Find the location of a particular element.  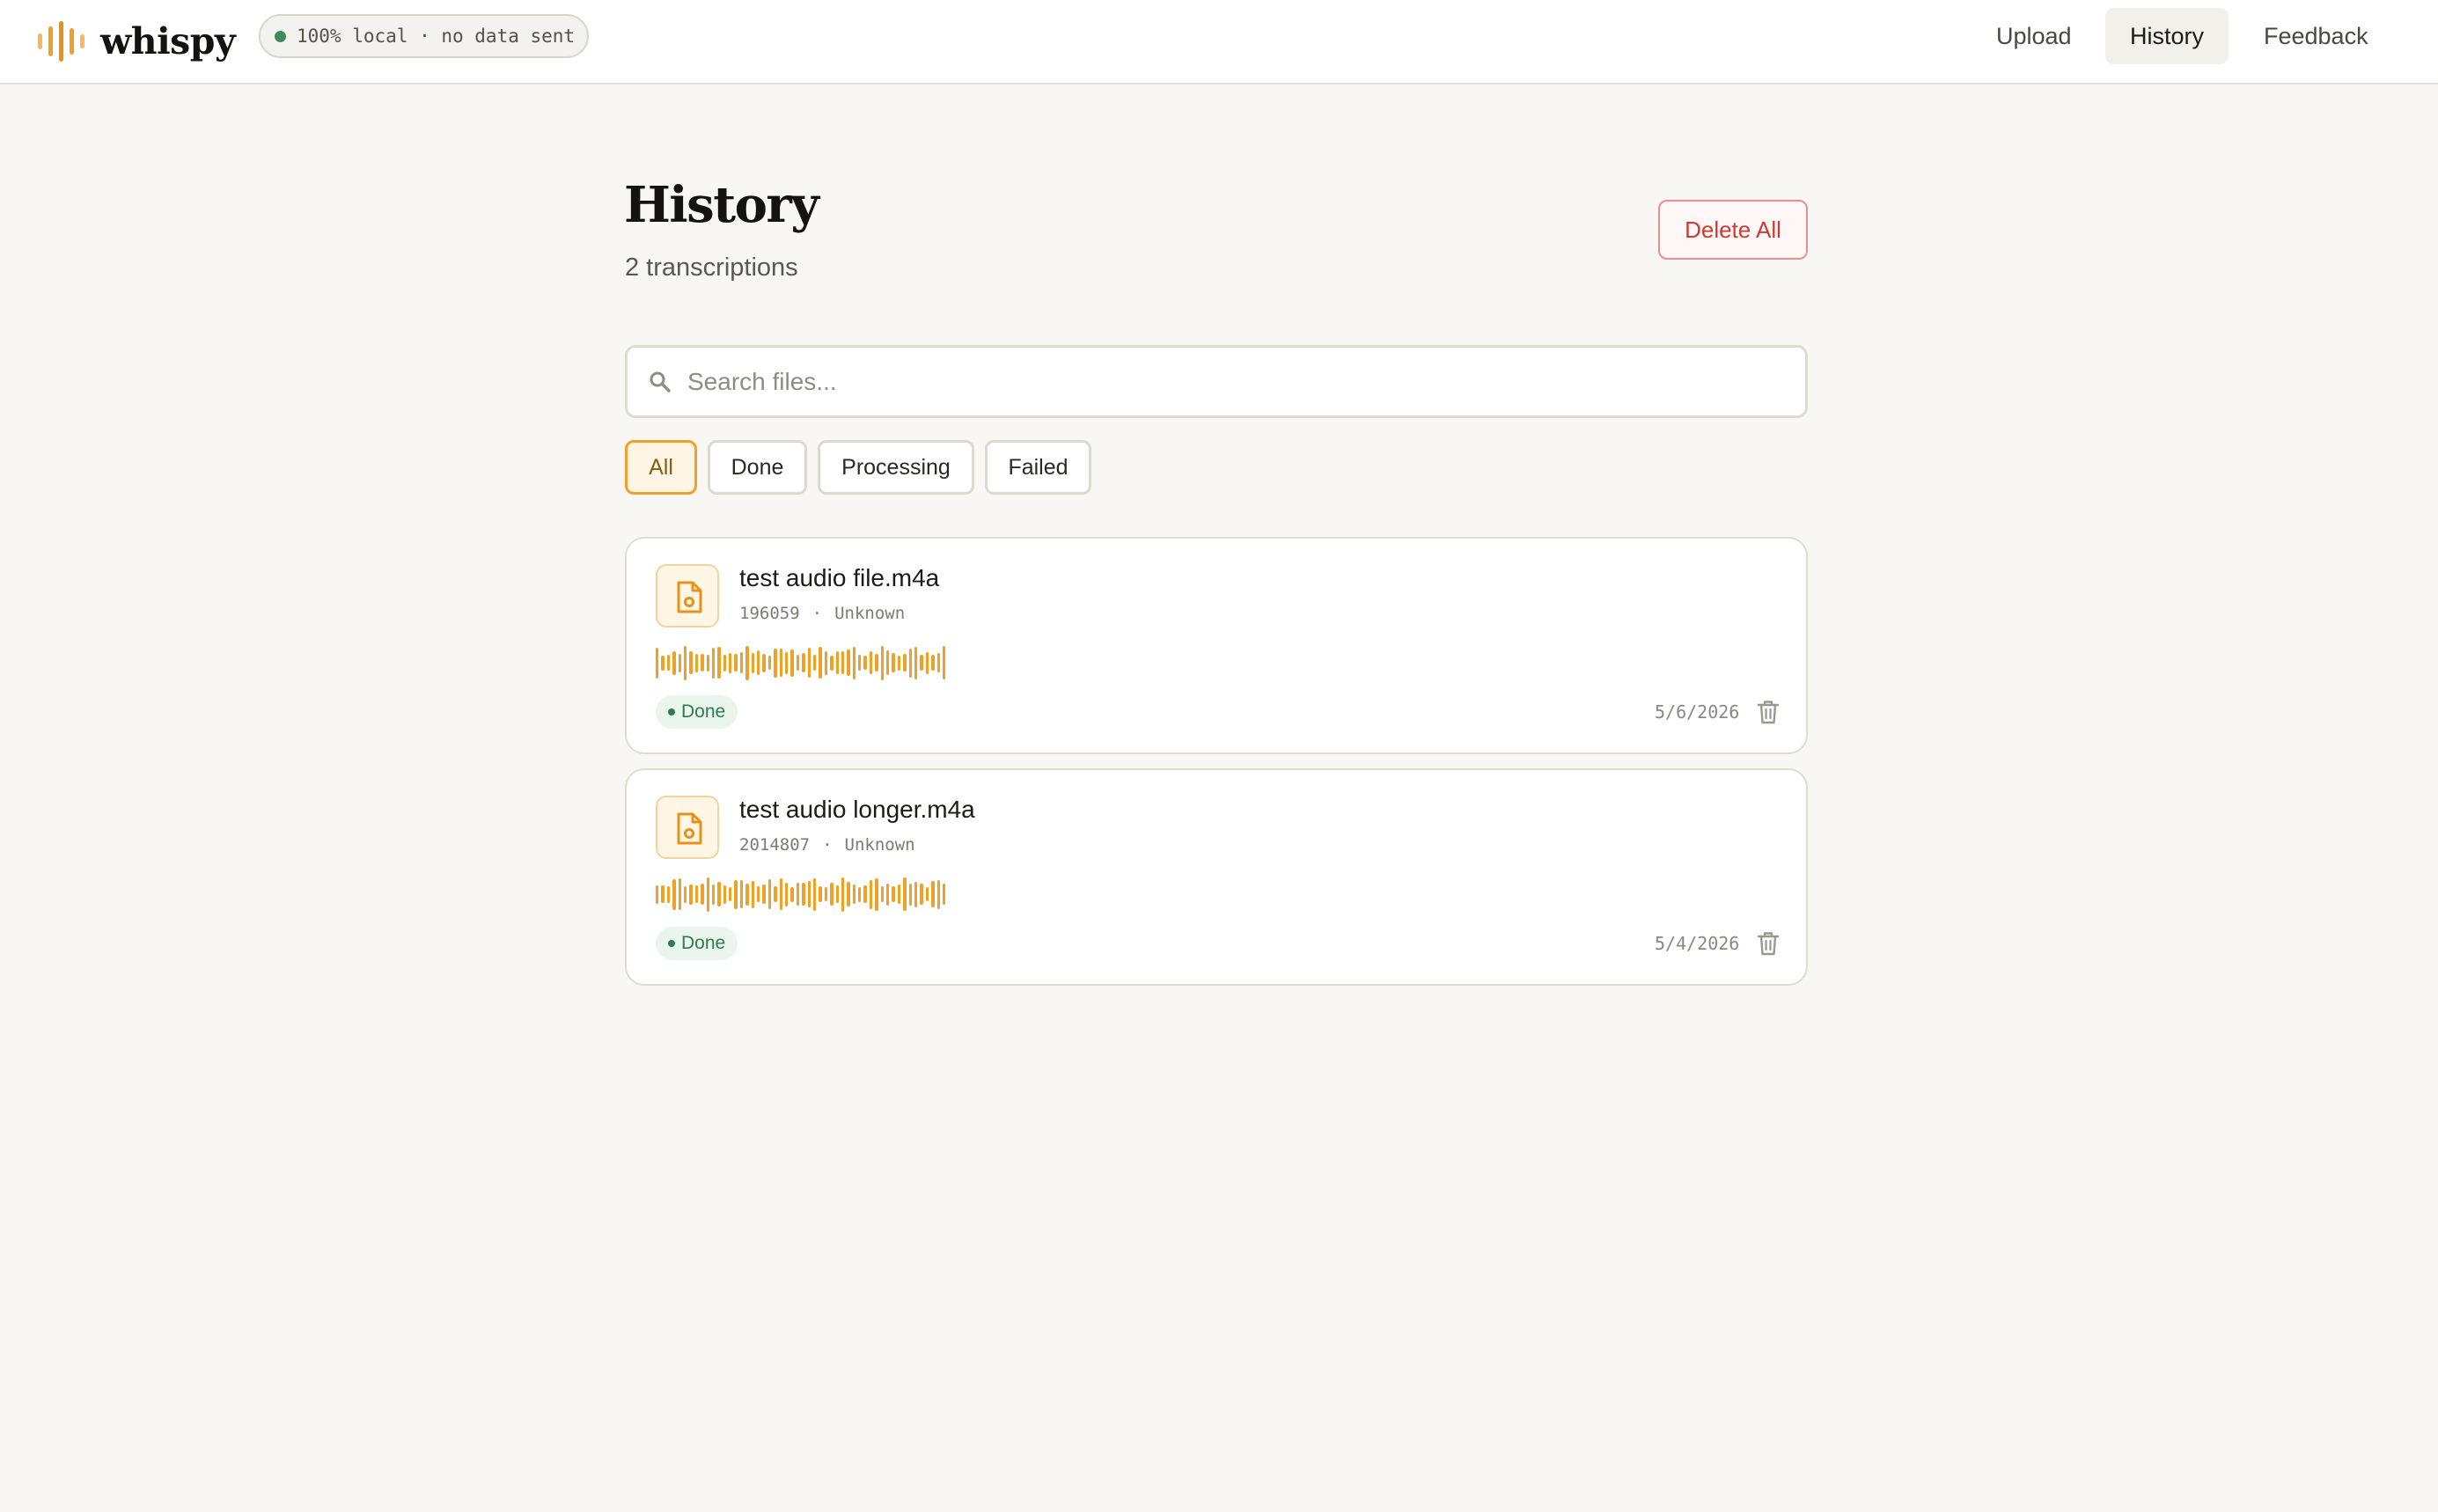

filter-failed: Failed is located at coordinates (1038, 468).